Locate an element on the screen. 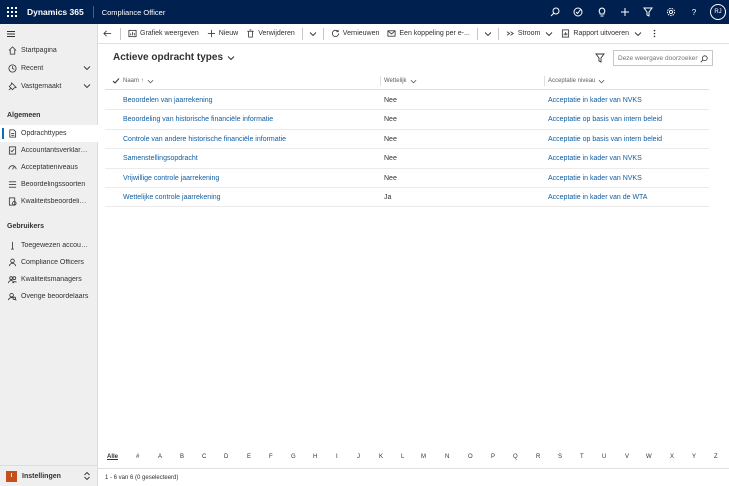 The image size is (729, 486). sidebar-item-overige-beoordelaars: Overige beoordelaars is located at coordinates (49, 296).